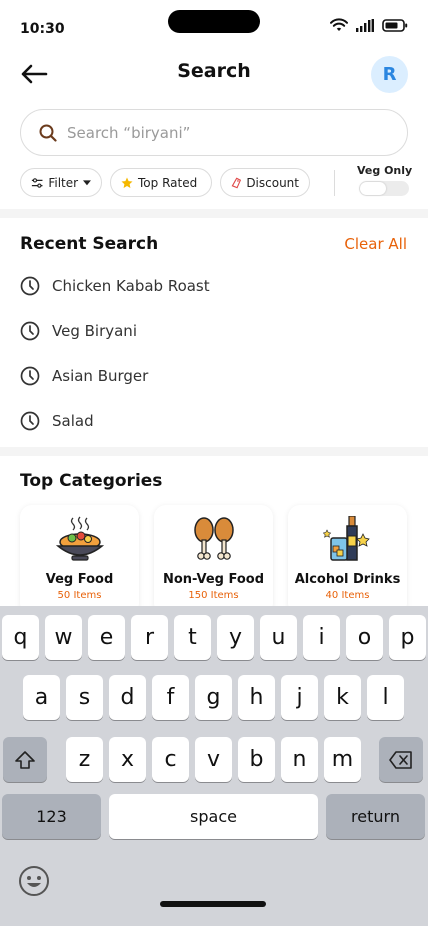 The height and width of the screenshot is (926, 428). What do you see at coordinates (106, 637) in the screenshot?
I see `key-e: e` at bounding box center [106, 637].